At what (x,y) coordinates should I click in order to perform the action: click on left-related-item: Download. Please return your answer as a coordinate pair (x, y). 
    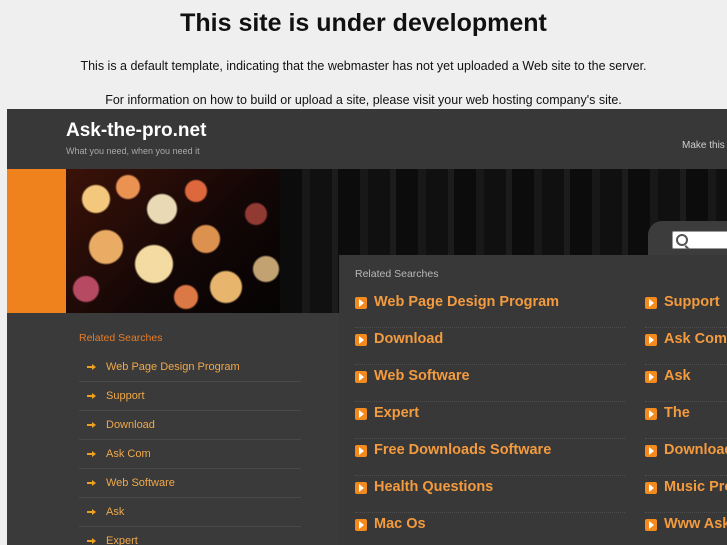
    Looking at the image, I should click on (190, 425).